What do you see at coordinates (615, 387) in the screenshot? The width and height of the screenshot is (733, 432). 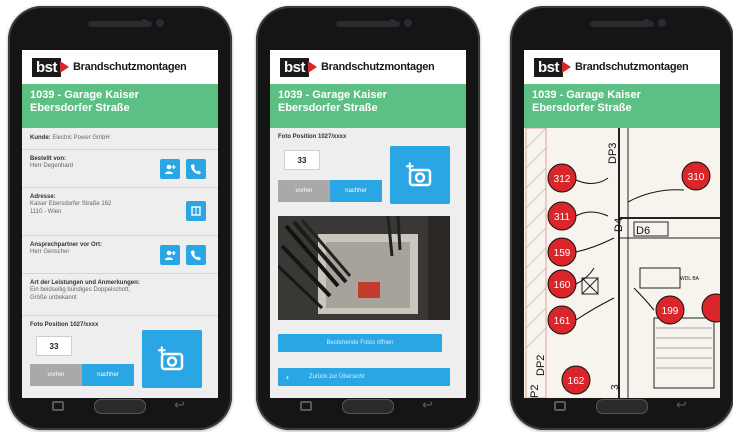 I see `plan-label-3: 3` at bounding box center [615, 387].